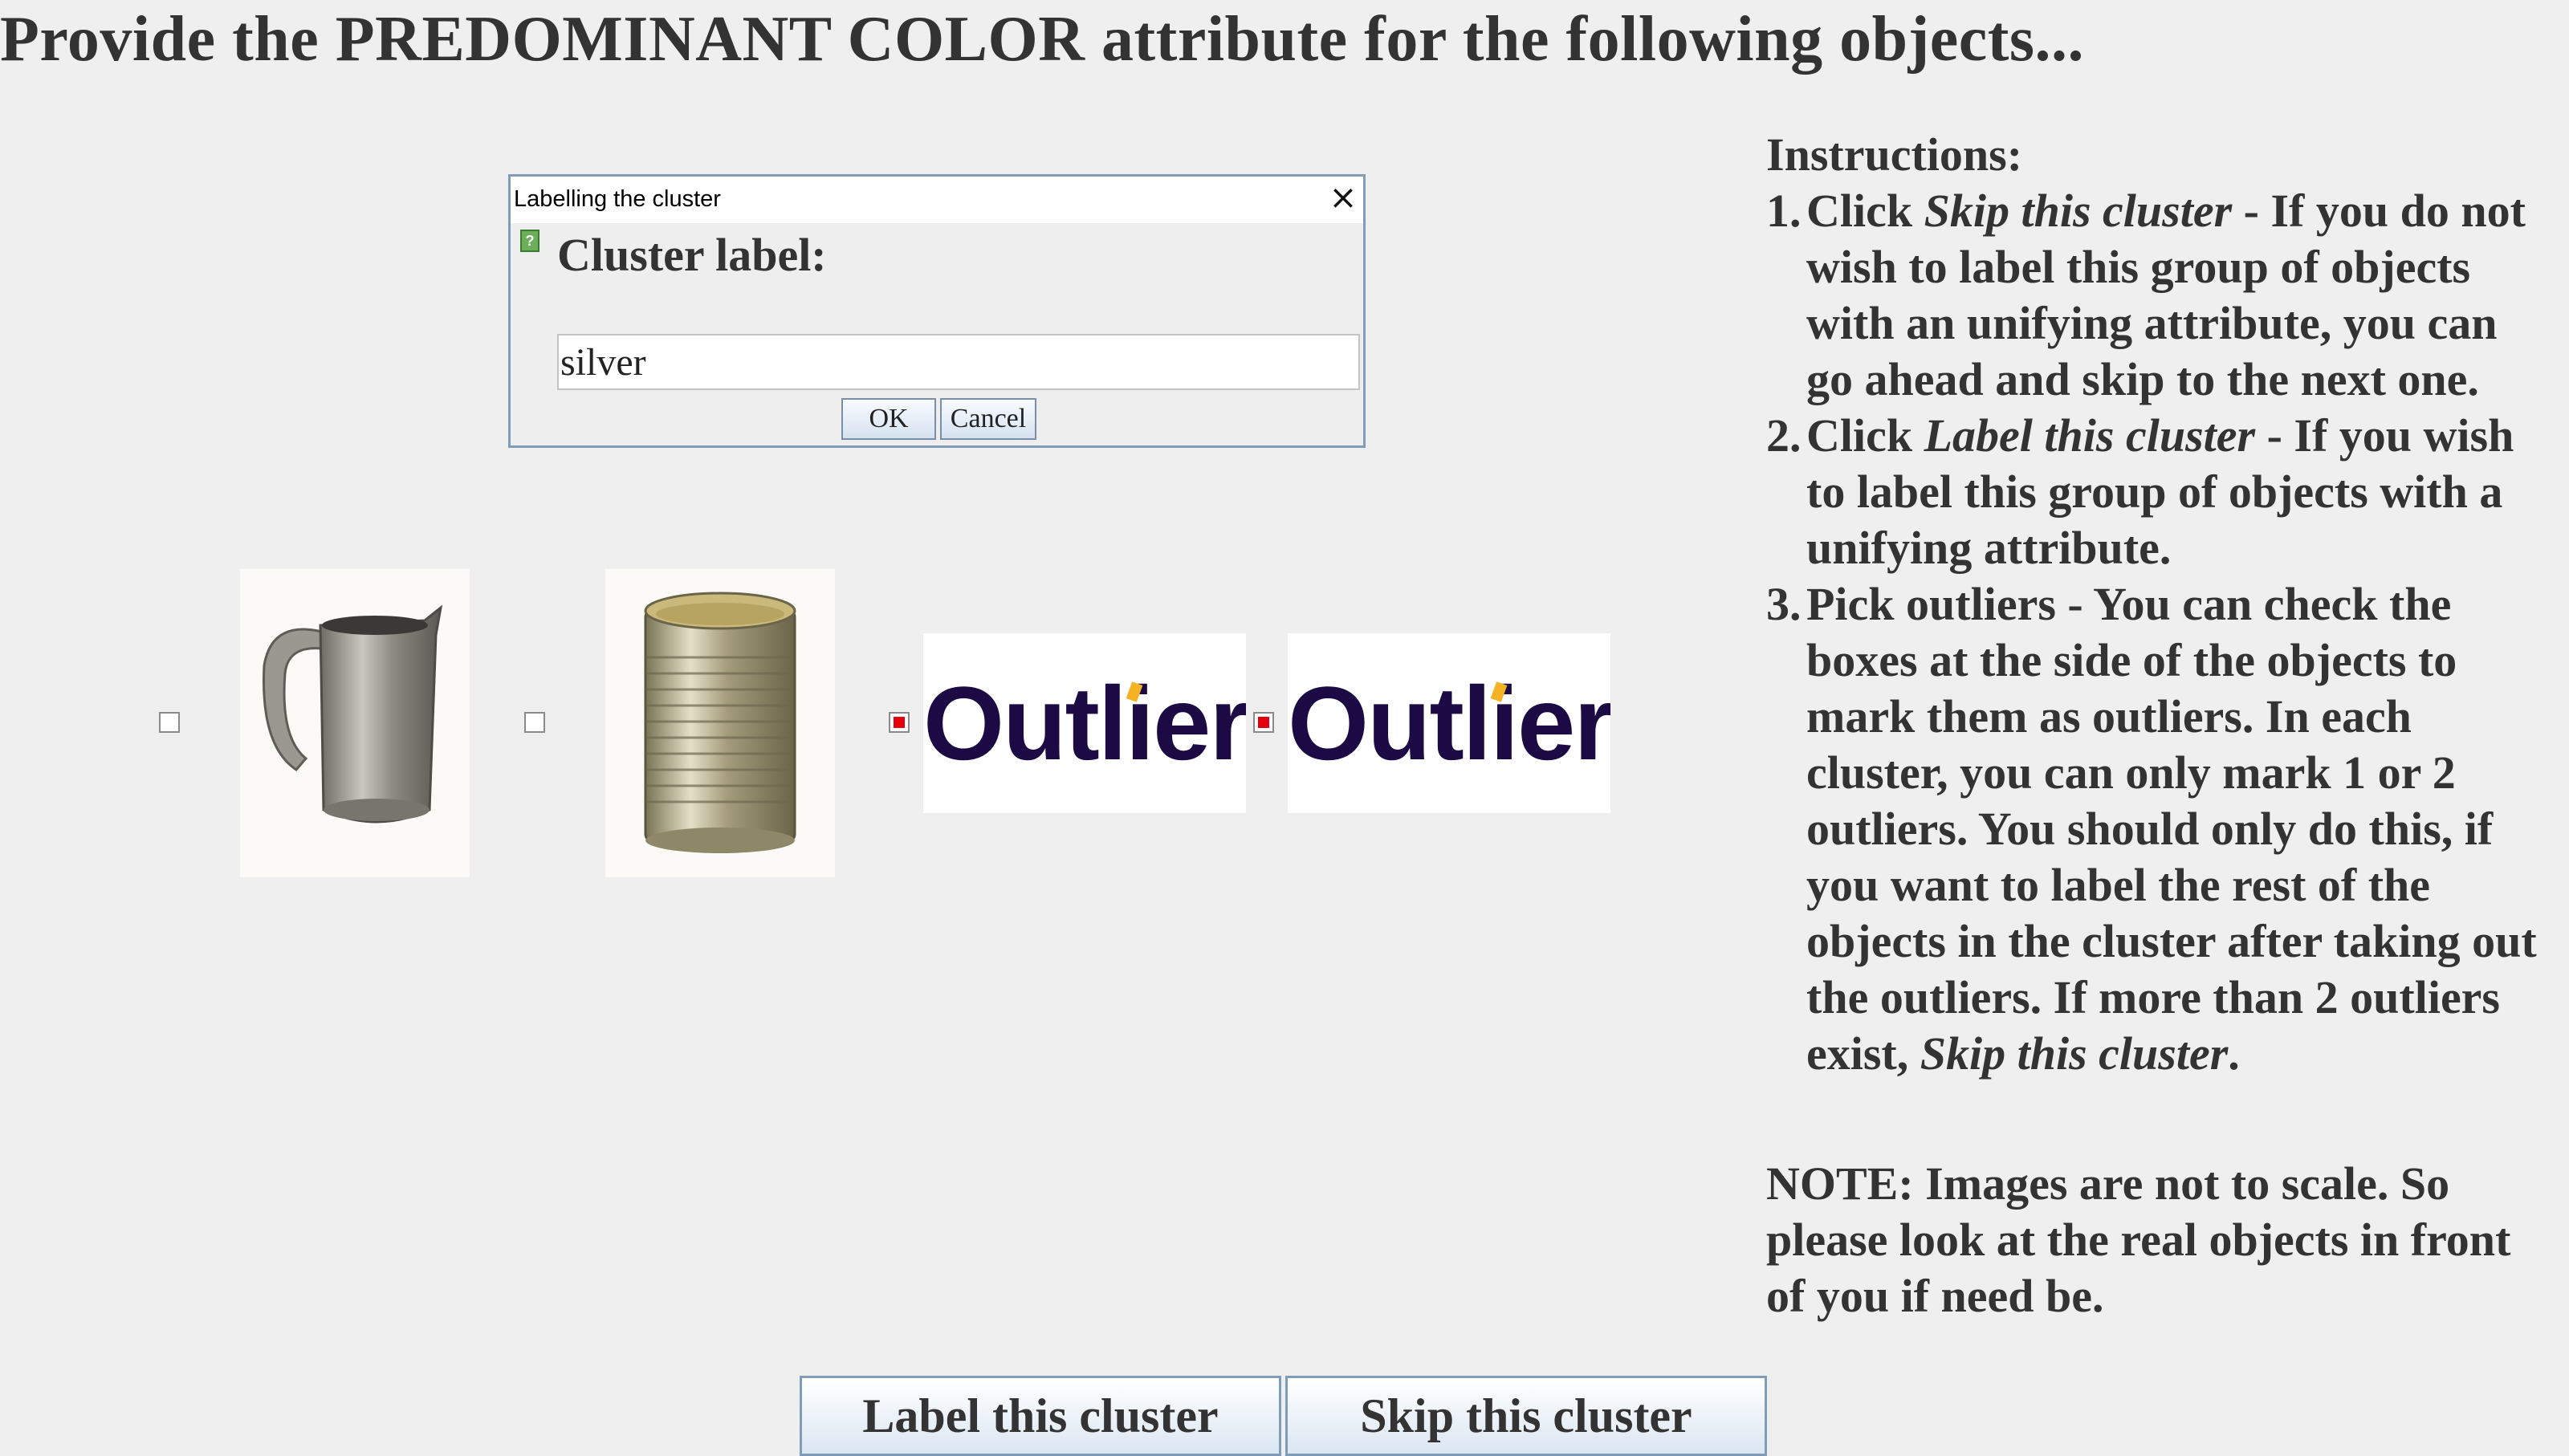 The width and height of the screenshot is (2569, 1456). Describe the element at coordinates (889, 419) in the screenshot. I see `ok-button: OK` at that location.